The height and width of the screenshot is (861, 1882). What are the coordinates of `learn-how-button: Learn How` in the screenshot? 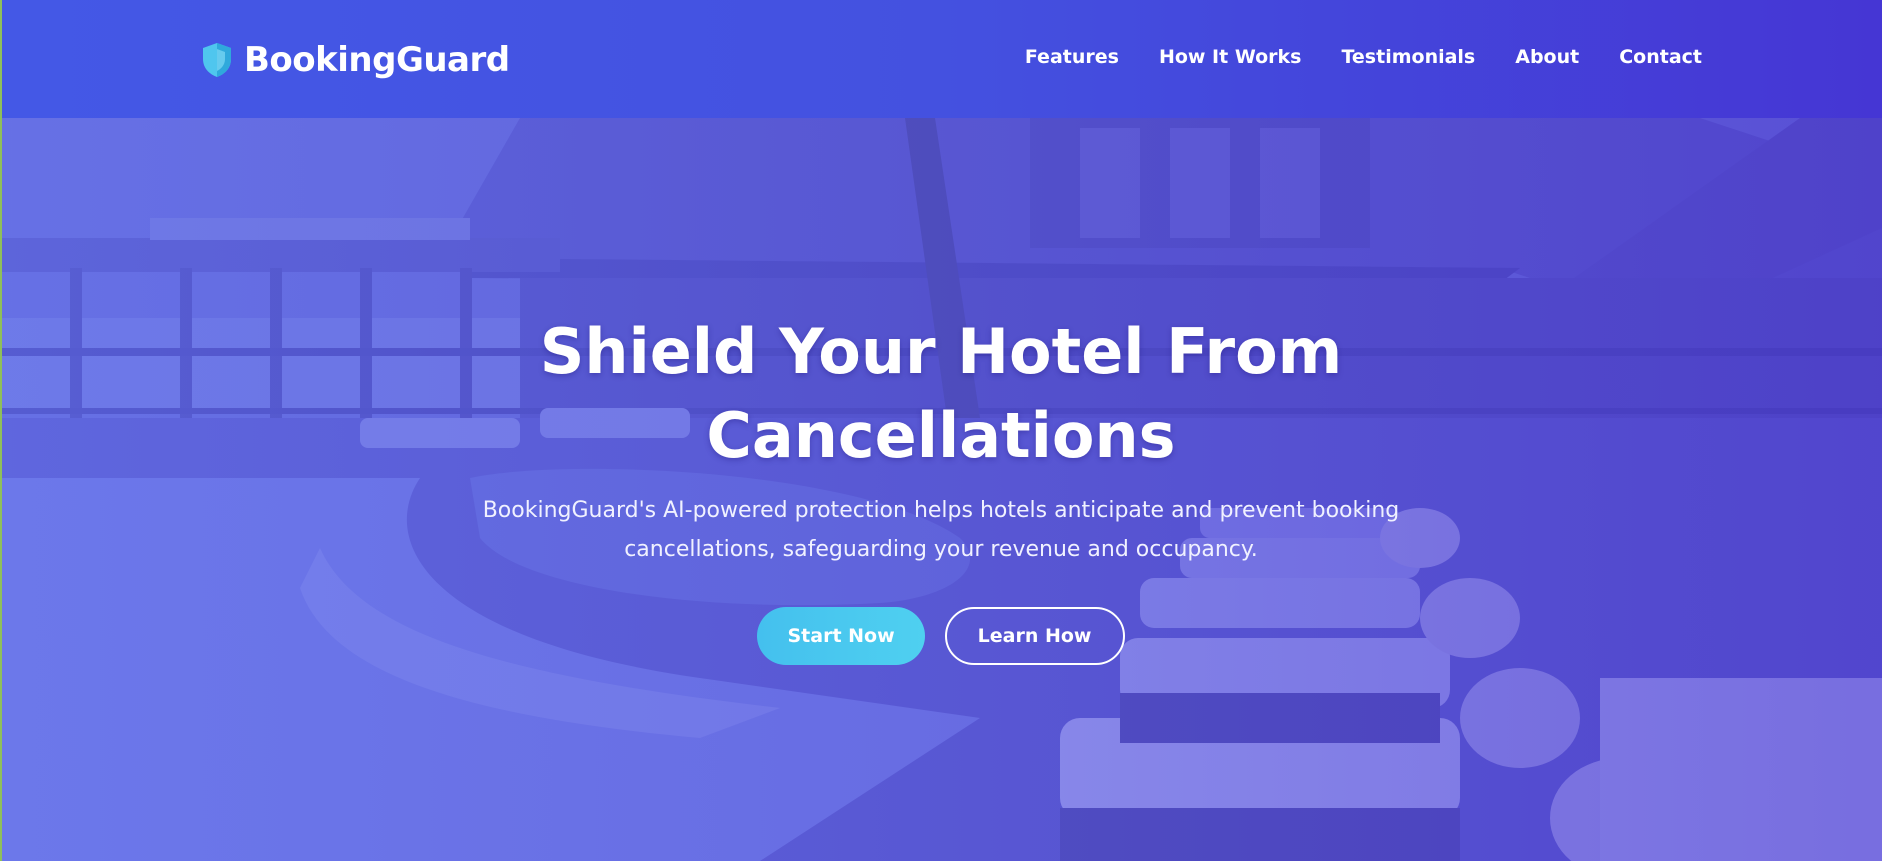 It's located at (1034, 636).